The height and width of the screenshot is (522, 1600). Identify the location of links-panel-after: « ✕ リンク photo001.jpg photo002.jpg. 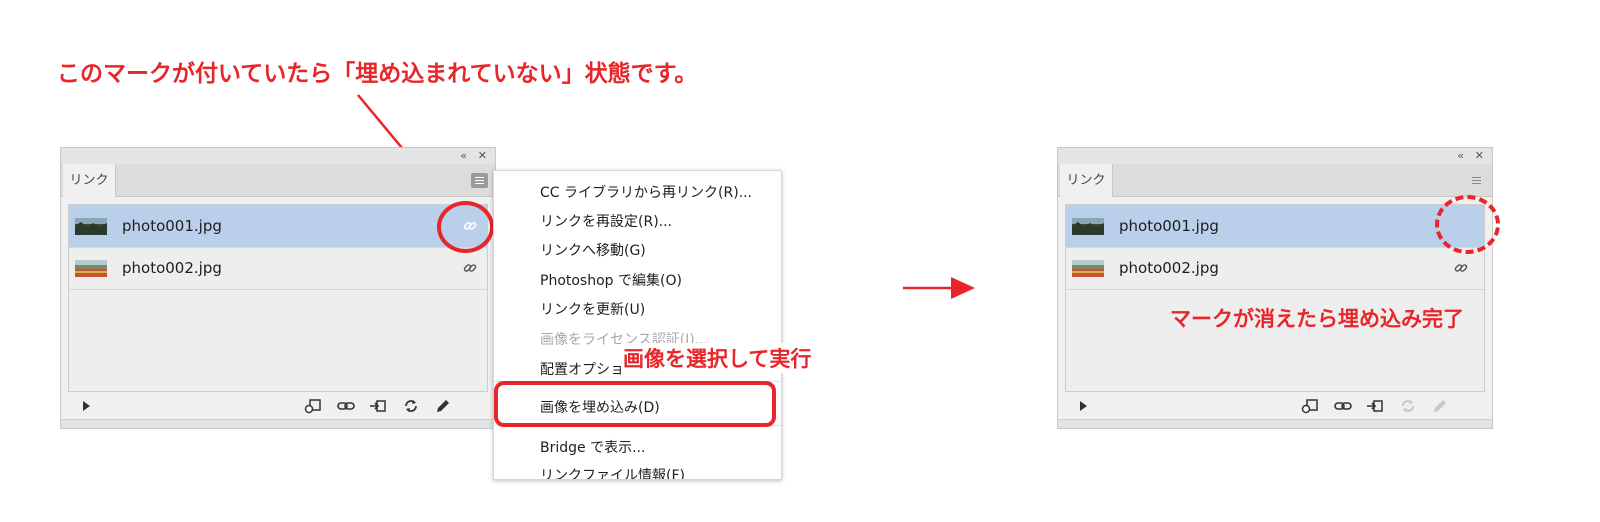
(1275, 288).